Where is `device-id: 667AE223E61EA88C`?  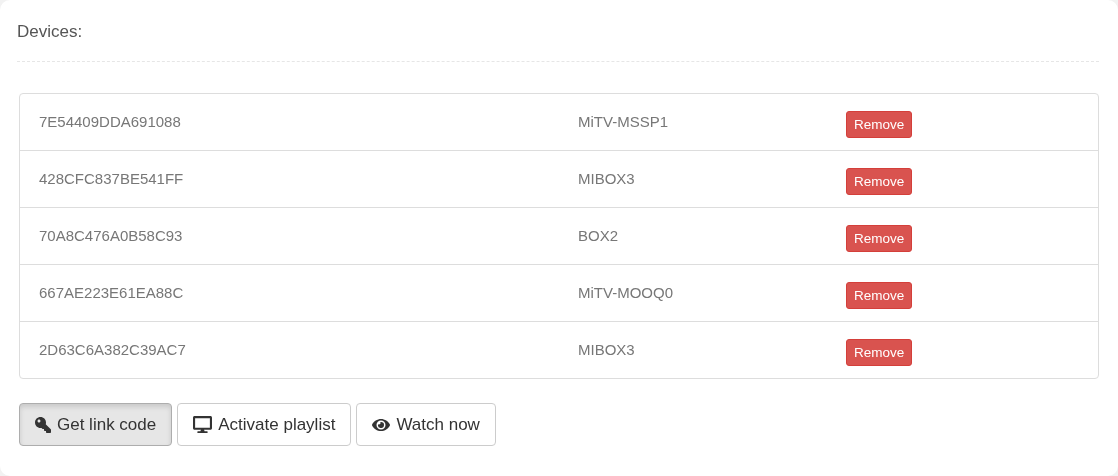
device-id: 667AE223E61EA88C is located at coordinates (112, 293).